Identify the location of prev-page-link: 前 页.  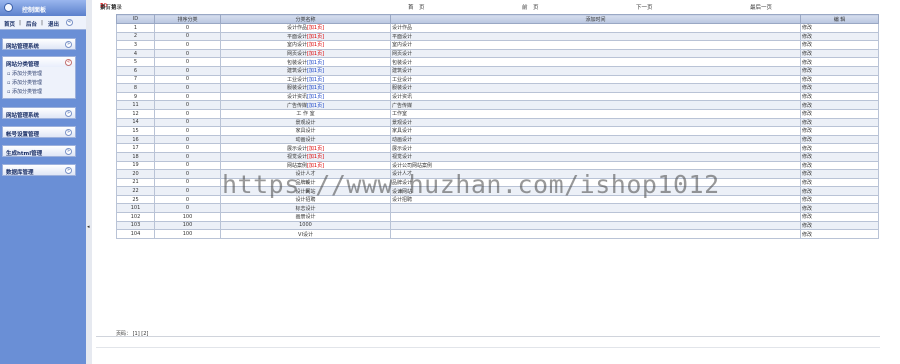
(530, 7).